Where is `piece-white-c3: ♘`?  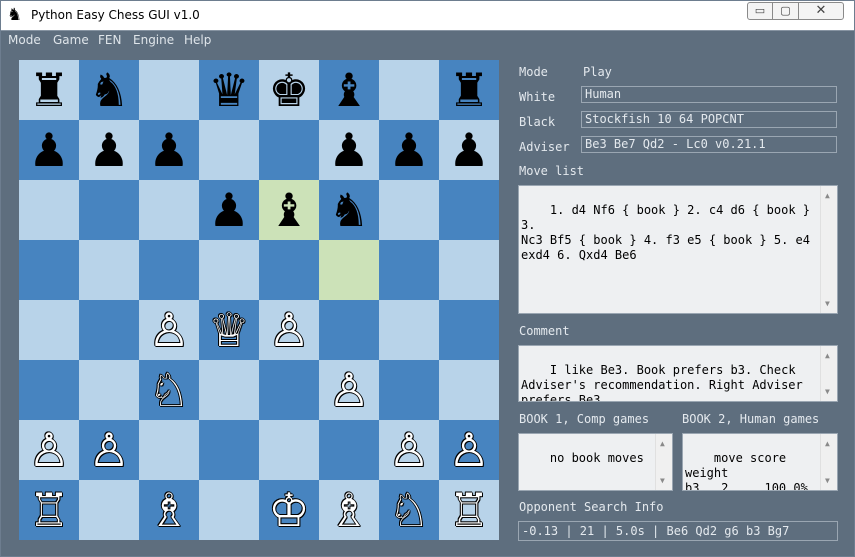 piece-white-c3: ♘ is located at coordinates (168, 390).